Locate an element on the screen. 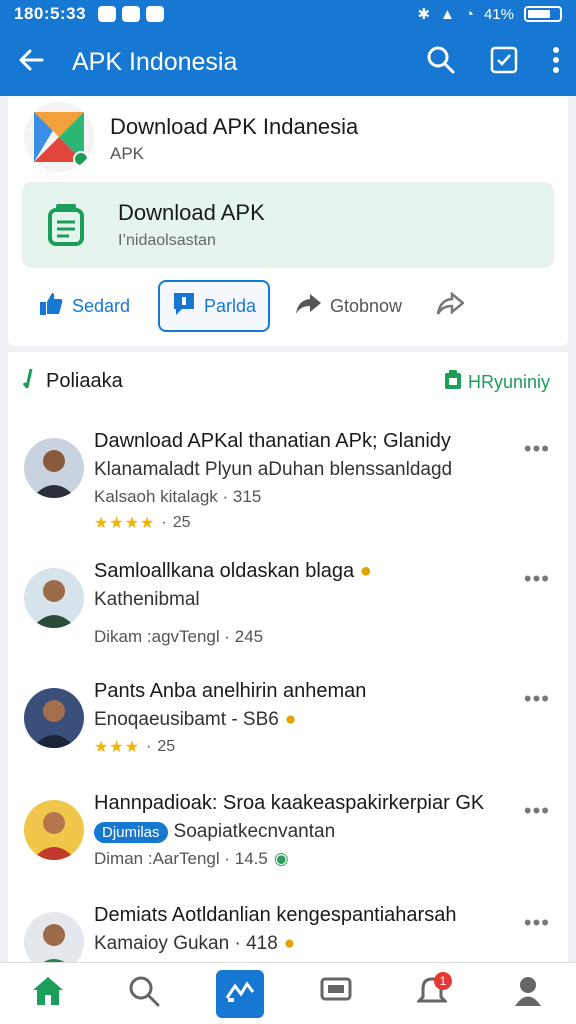 This screenshot has width=576, height=1024. nav-messages is located at coordinates (336, 994).